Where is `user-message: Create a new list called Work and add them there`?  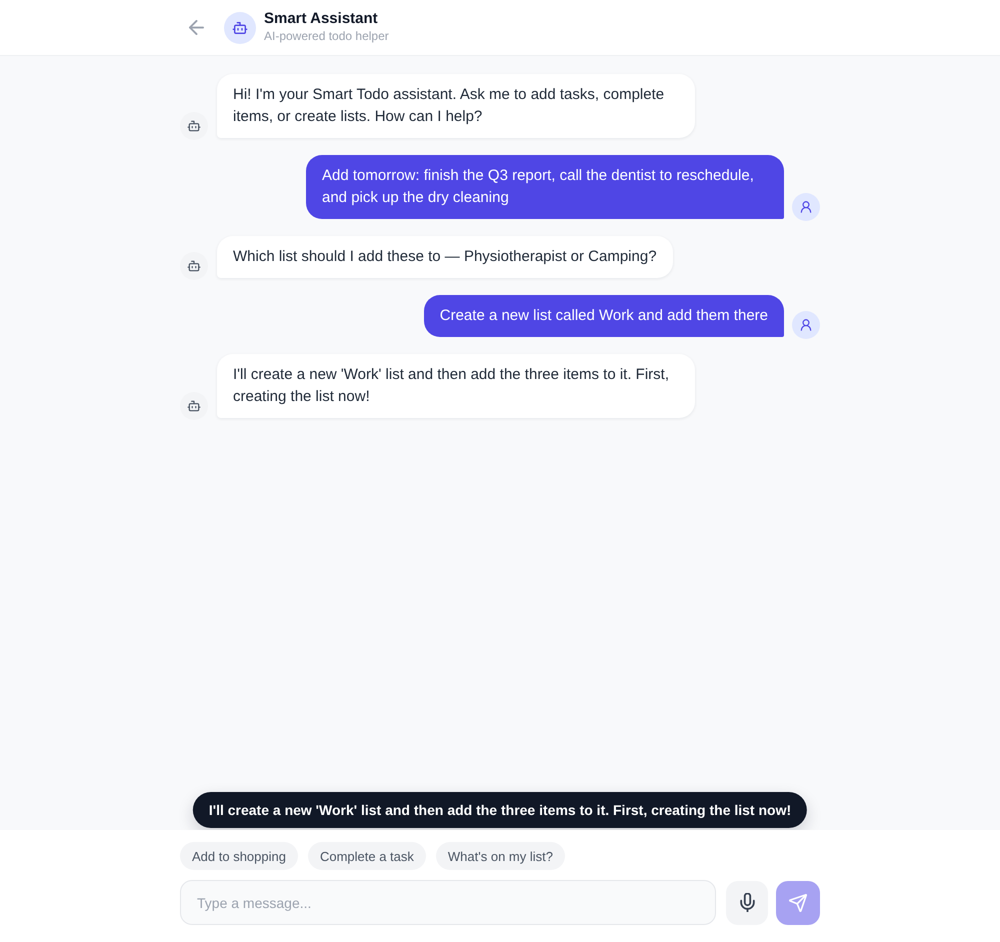
user-message: Create a new list called Work and add them there is located at coordinates (604, 316).